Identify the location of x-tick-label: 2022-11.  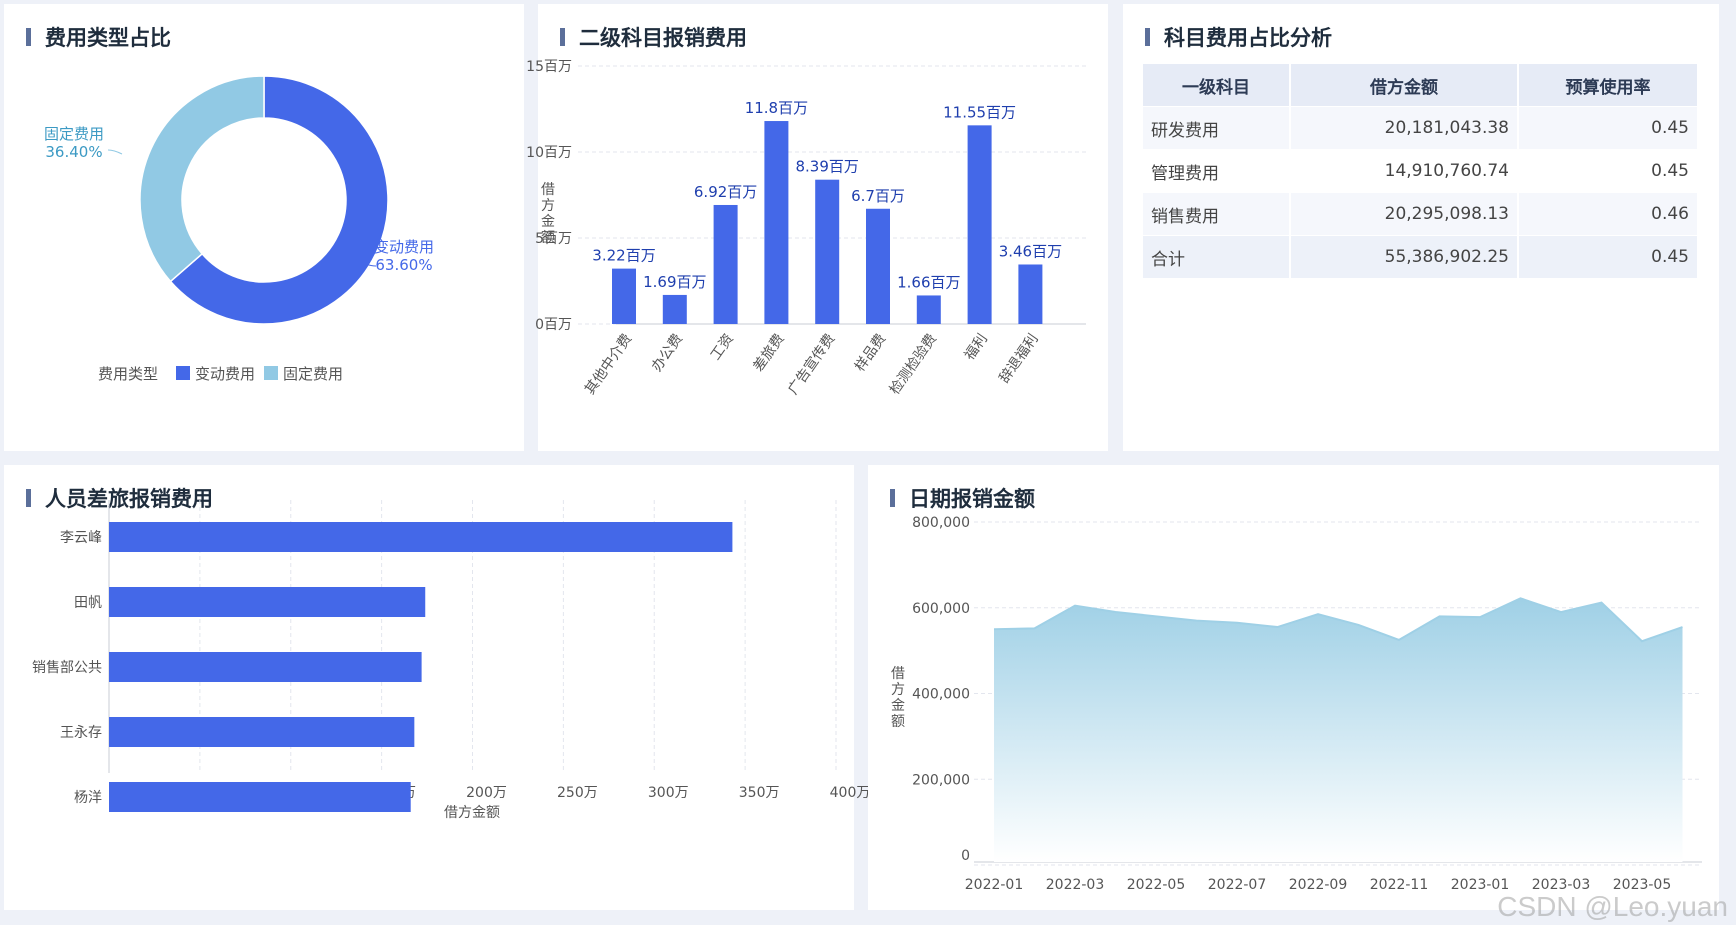
(1399, 885).